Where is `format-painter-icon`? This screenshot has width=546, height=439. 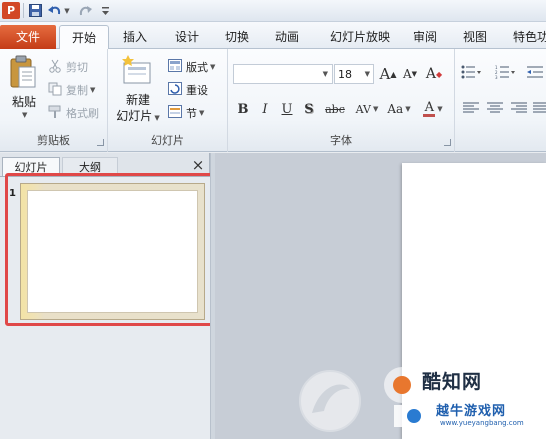 format-painter-icon is located at coordinates (55, 113).